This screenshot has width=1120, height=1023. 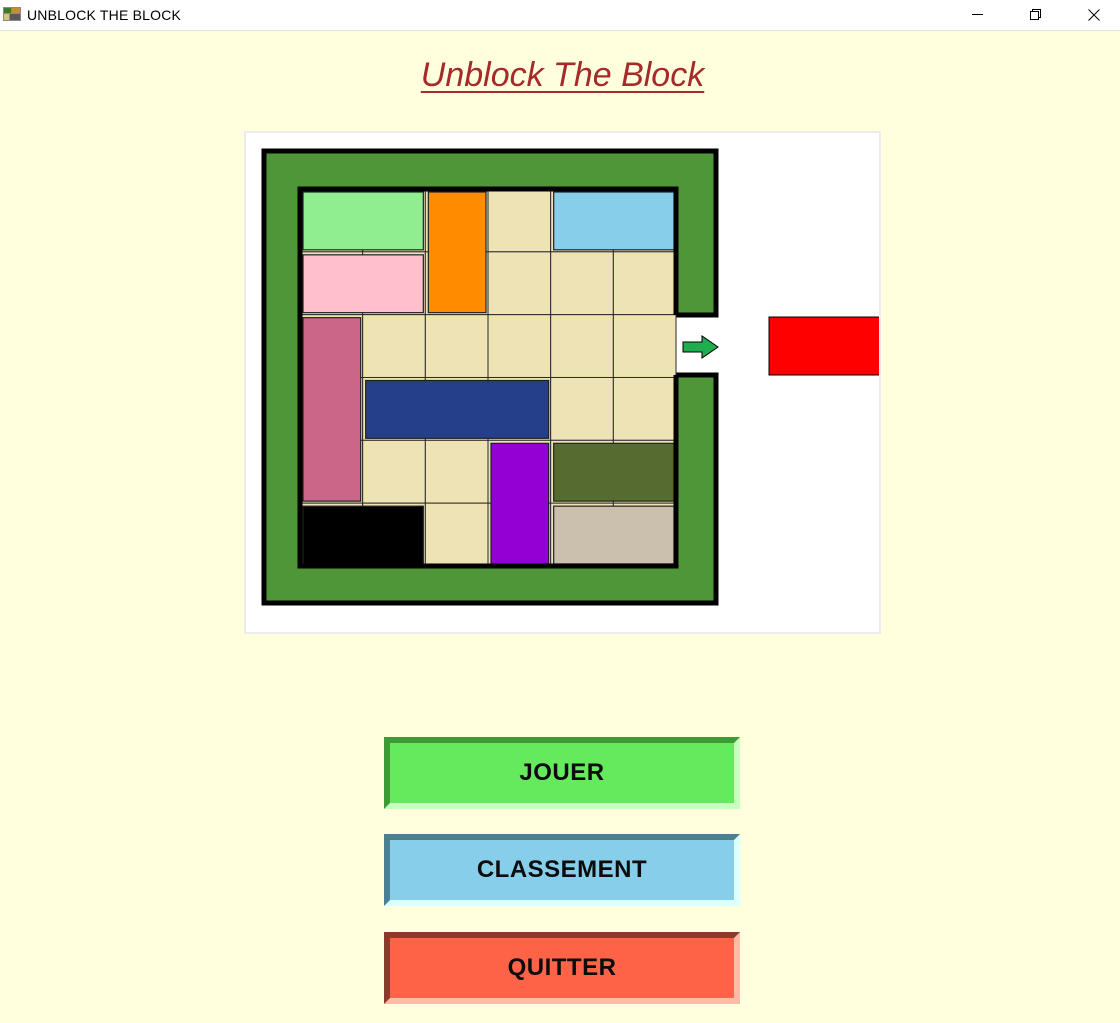 I want to click on close-button, so click(x=1094, y=15).